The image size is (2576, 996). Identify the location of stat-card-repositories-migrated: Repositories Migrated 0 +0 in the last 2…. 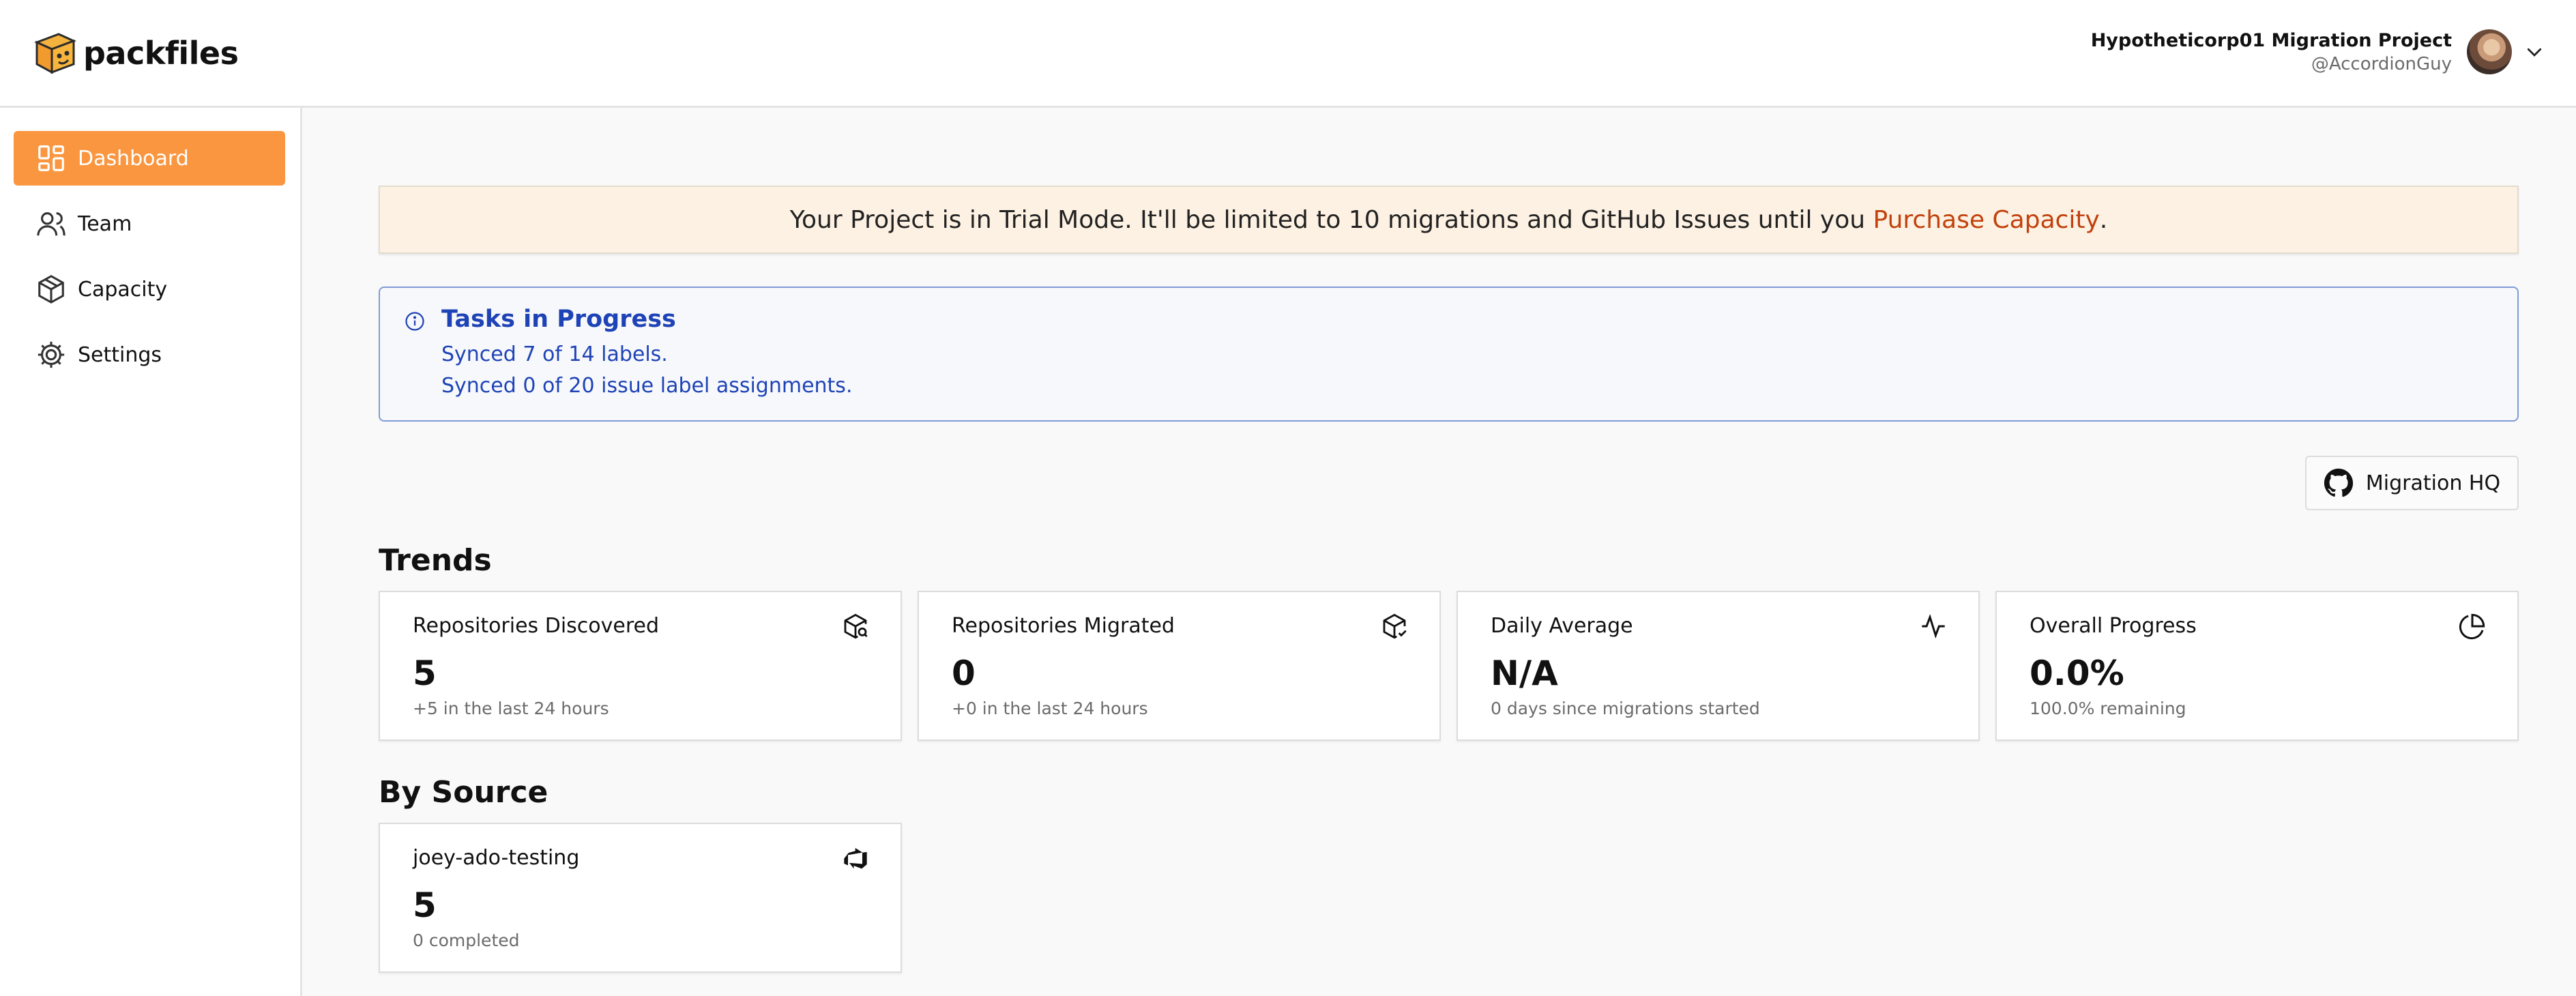
(1179, 666).